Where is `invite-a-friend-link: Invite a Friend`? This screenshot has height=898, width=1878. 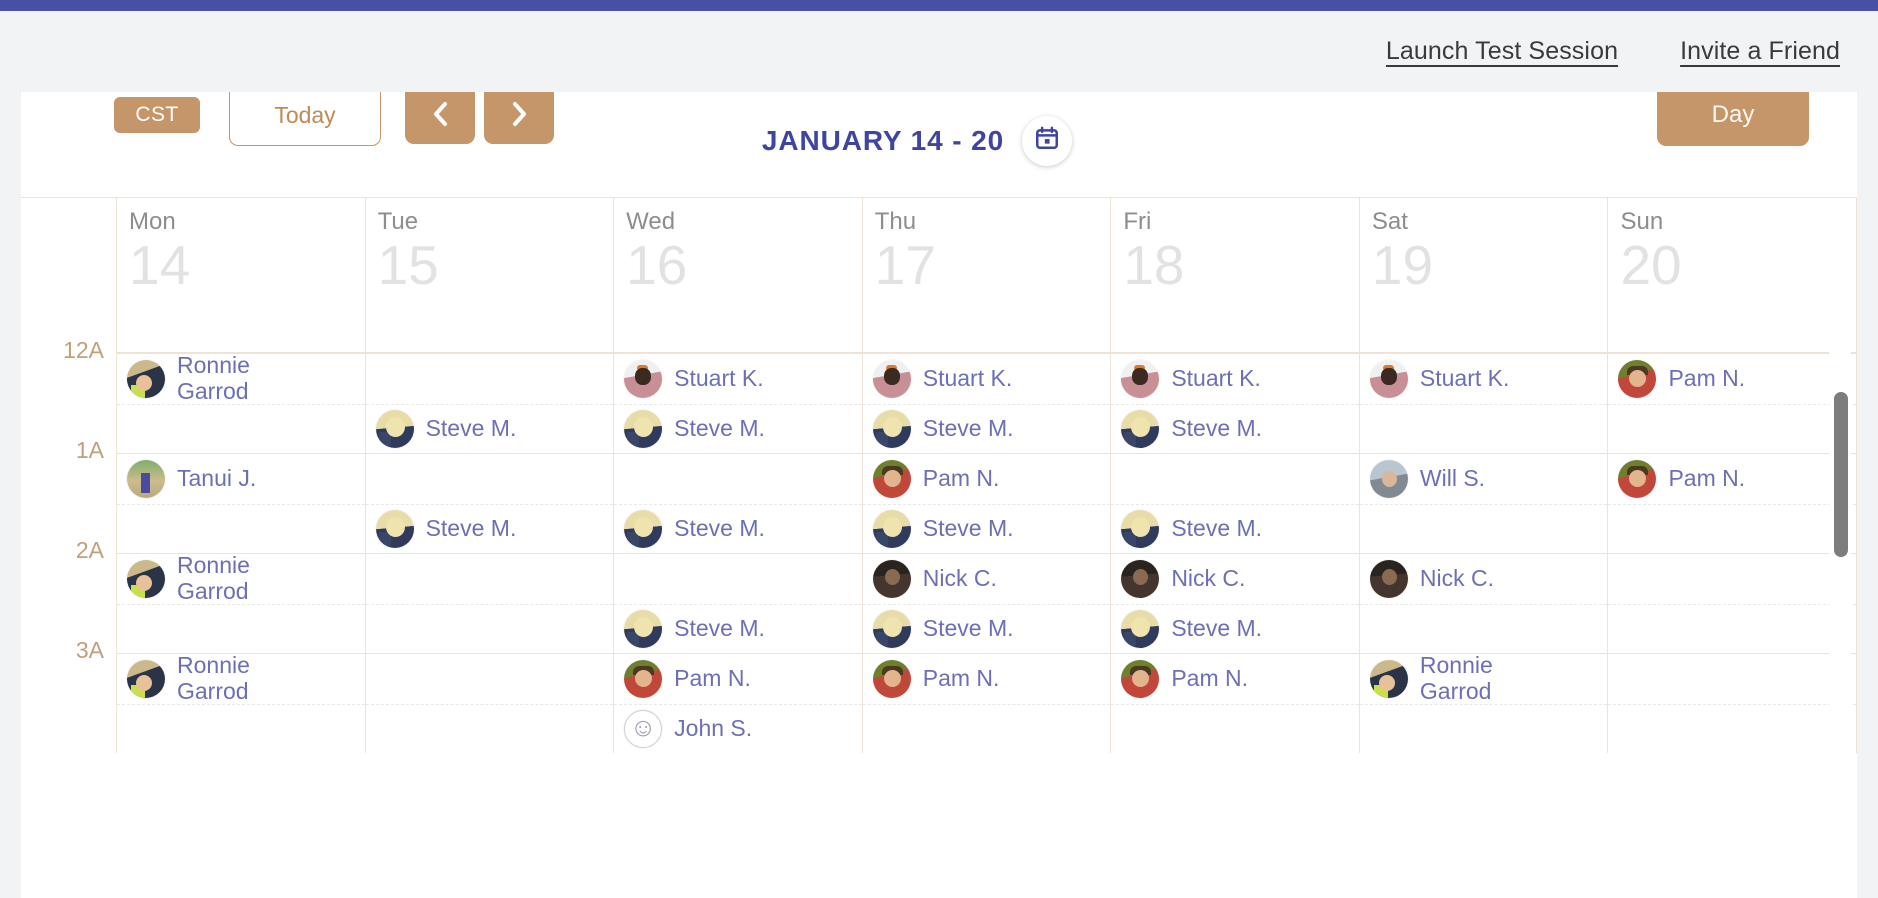
invite-a-friend-link: Invite a Friend is located at coordinates (1760, 51).